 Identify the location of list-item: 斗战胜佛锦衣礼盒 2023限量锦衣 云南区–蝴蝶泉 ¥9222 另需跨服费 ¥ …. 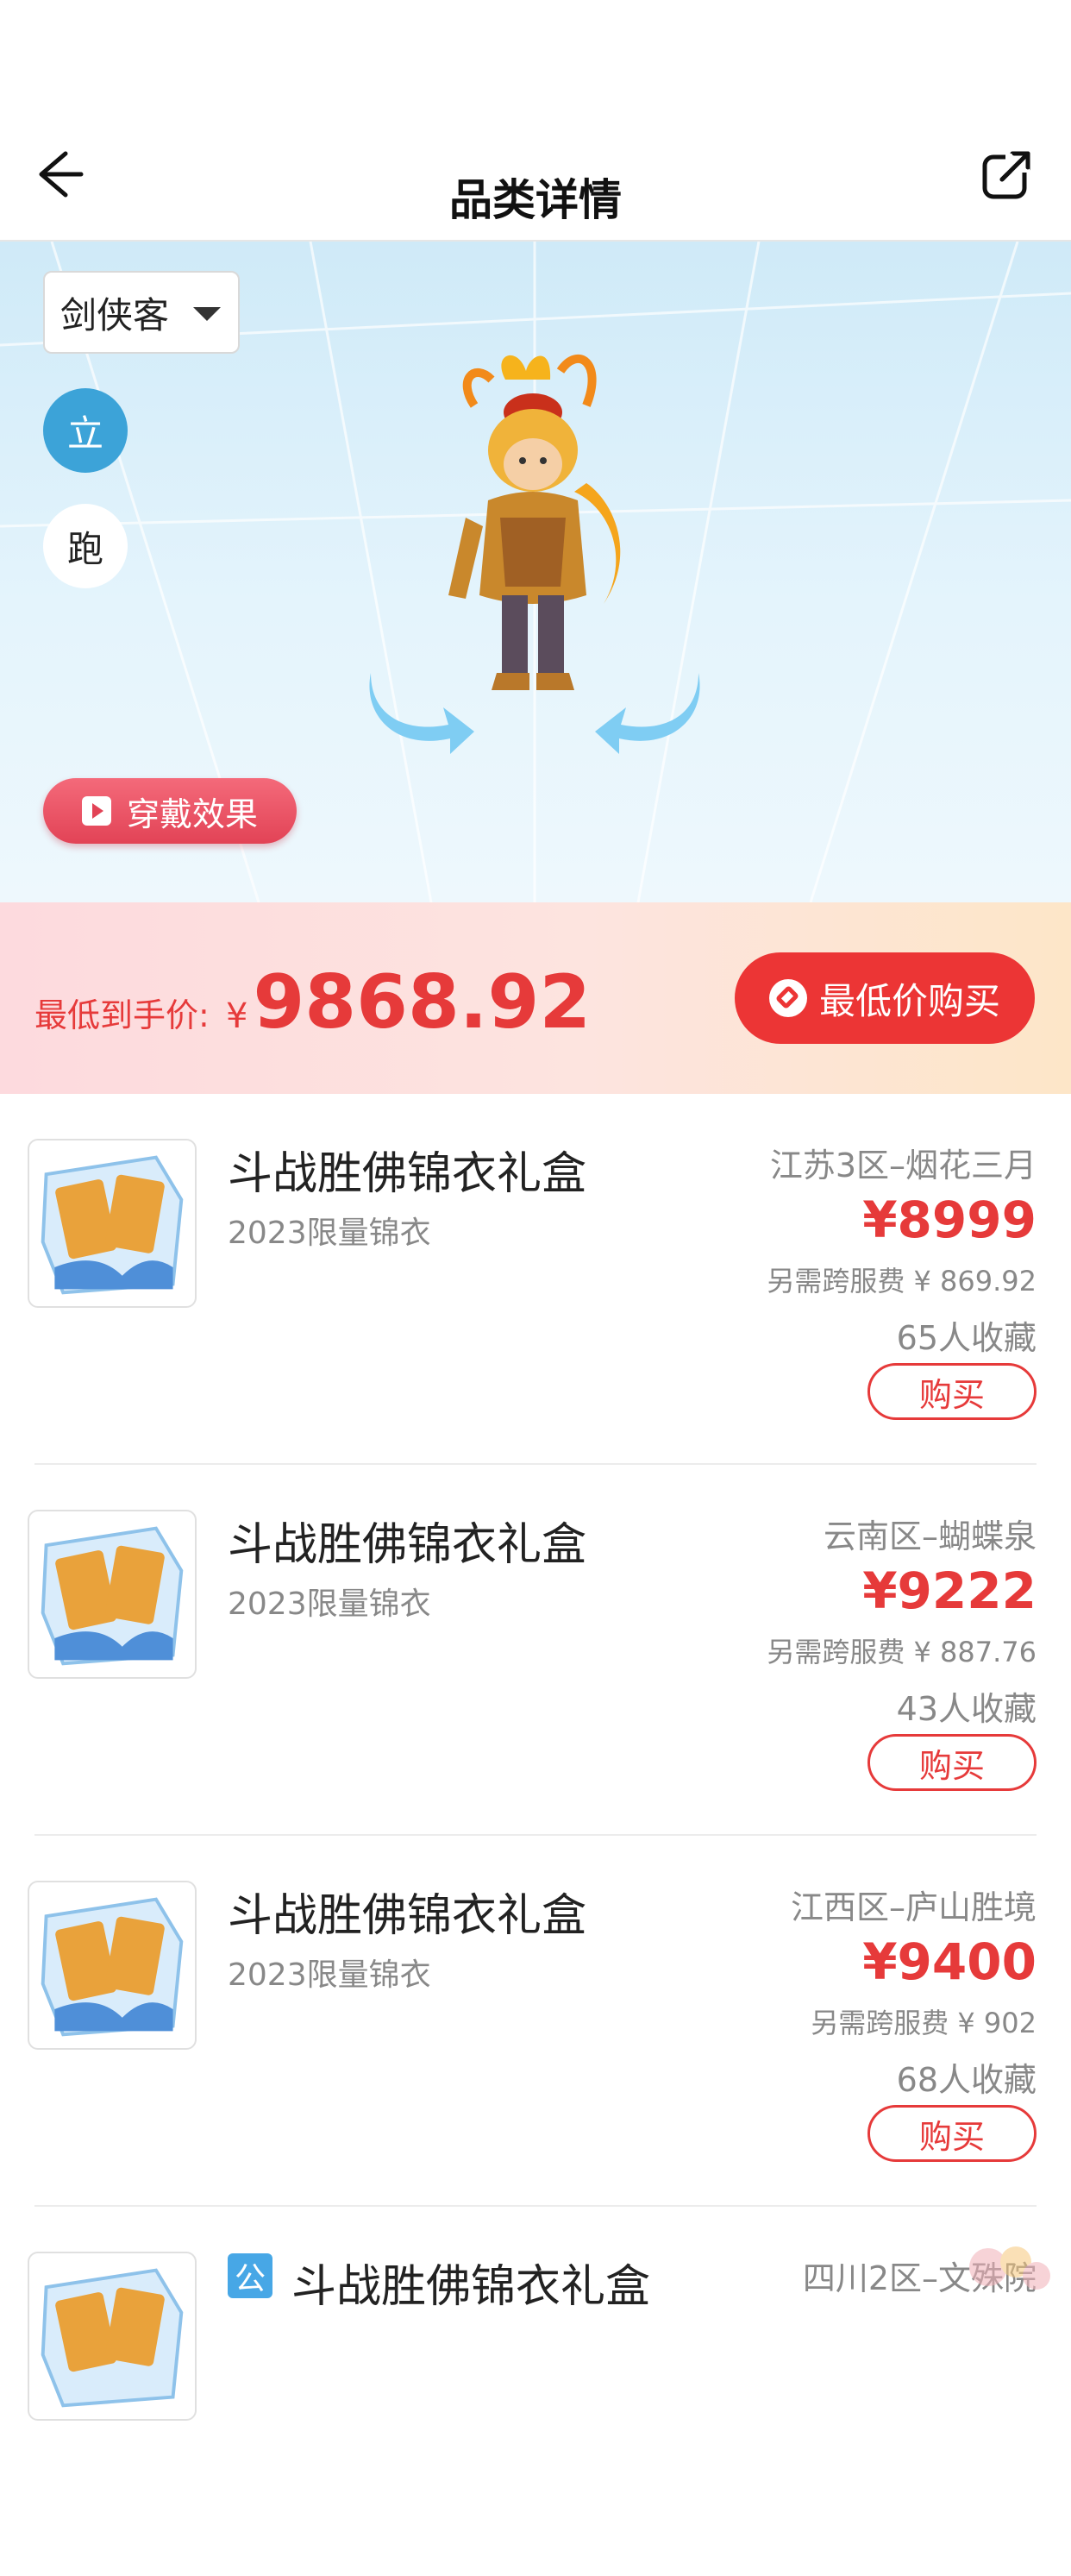
(533, 1650).